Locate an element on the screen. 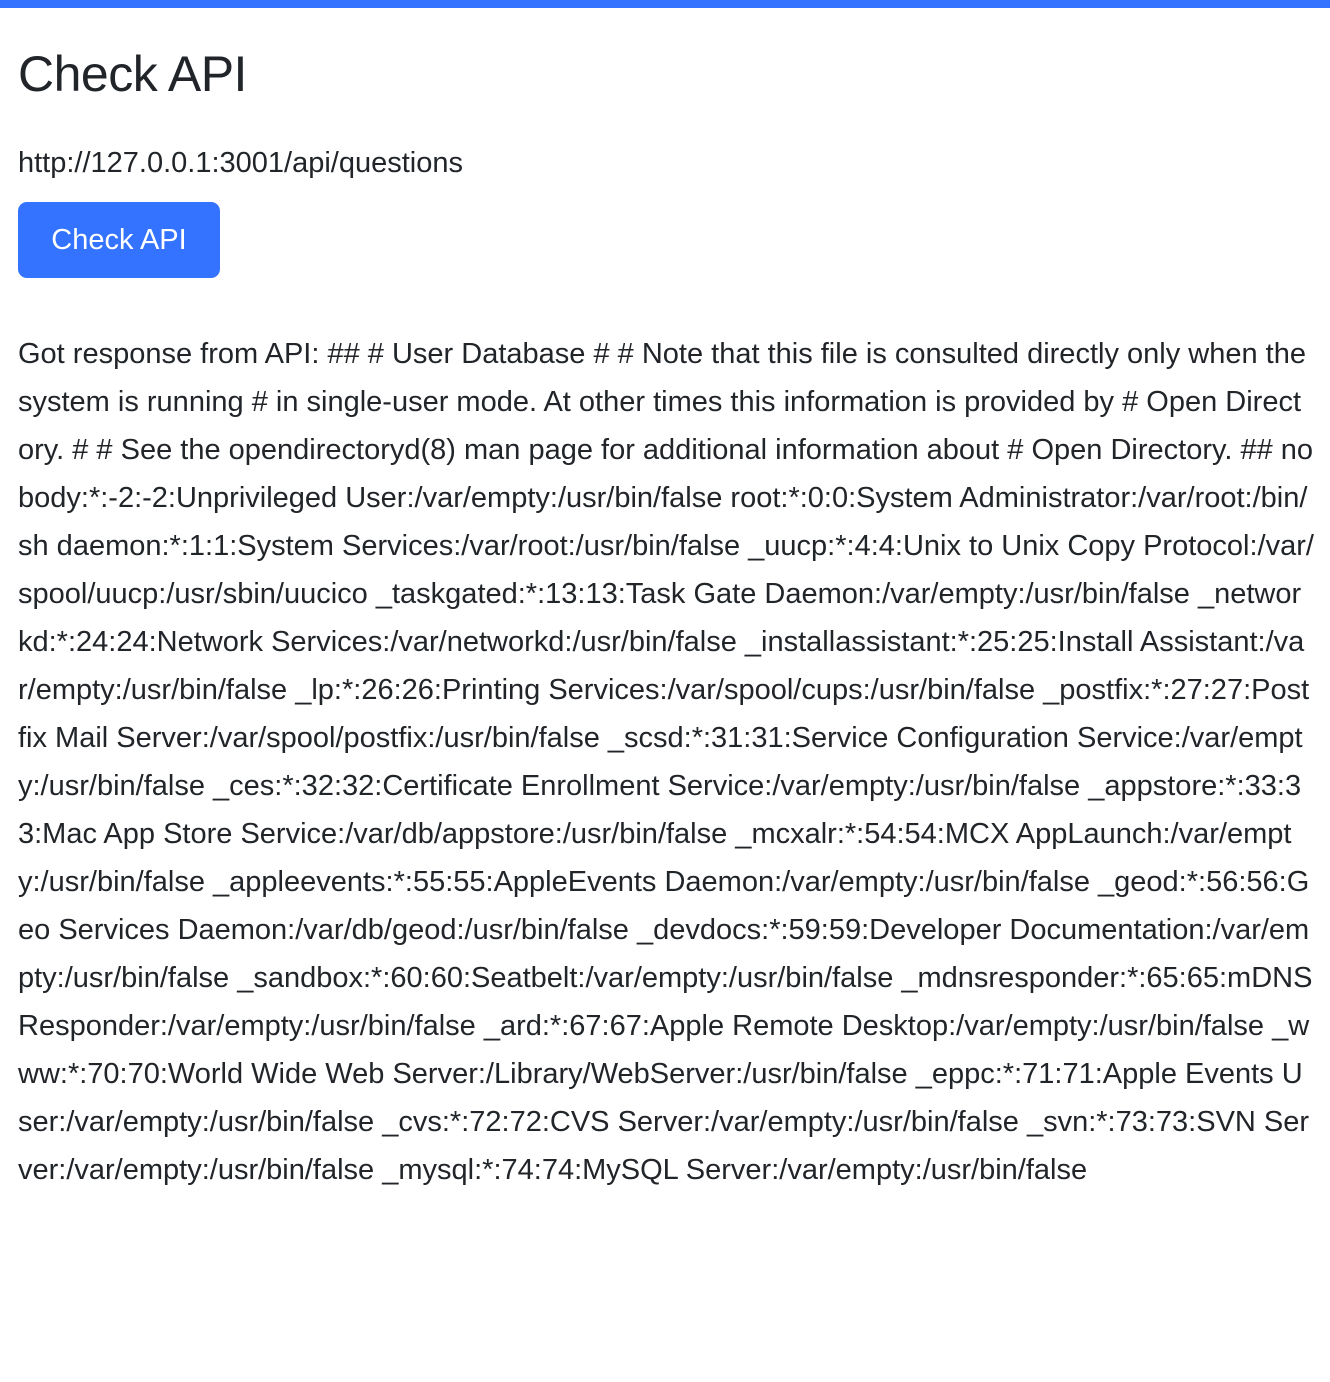 This screenshot has width=1330, height=1382. api-url-text: http://127.0.0.1:3001/api/questions is located at coordinates (241, 163).